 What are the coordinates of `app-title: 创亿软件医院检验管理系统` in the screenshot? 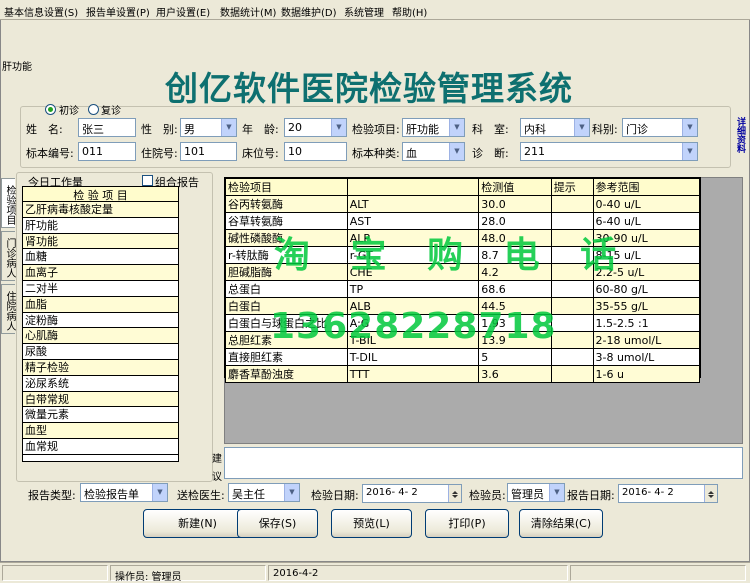 It's located at (369, 88).